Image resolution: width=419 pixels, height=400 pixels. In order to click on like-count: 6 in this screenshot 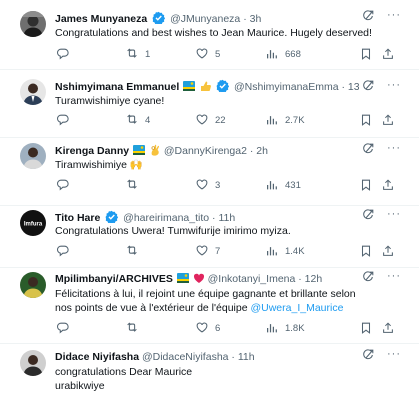, I will do `click(218, 328)`.